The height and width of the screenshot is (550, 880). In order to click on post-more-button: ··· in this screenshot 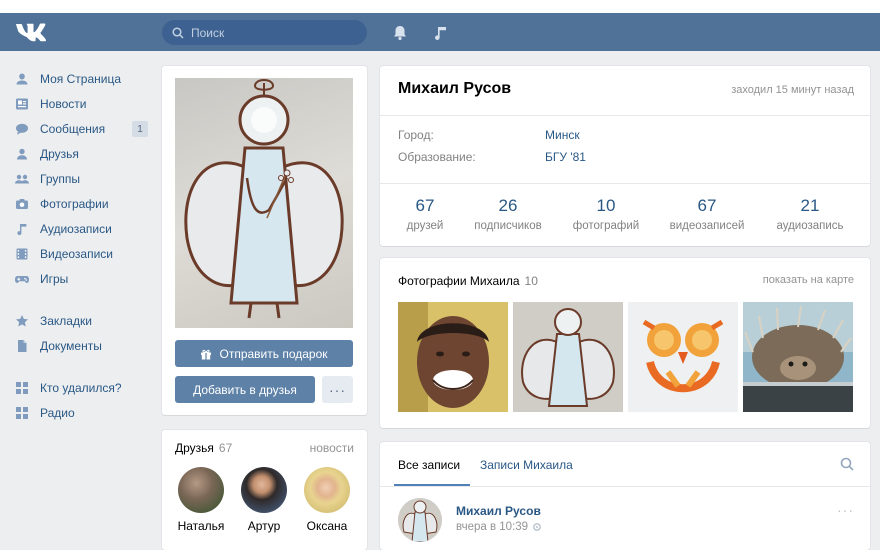, I will do `click(845, 510)`.